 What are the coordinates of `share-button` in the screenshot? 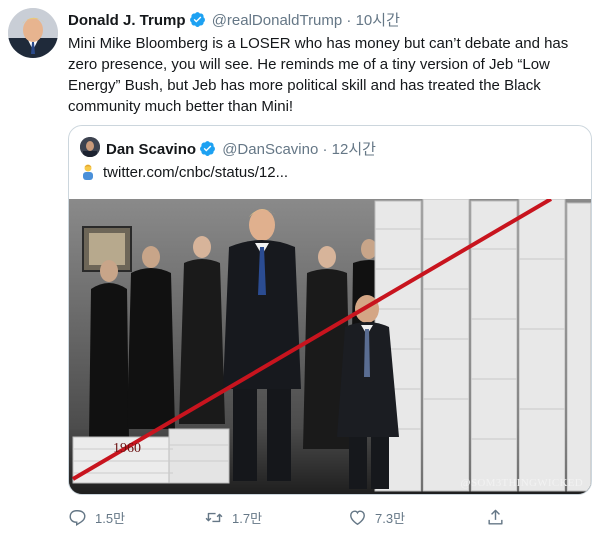 It's located at (495, 517).